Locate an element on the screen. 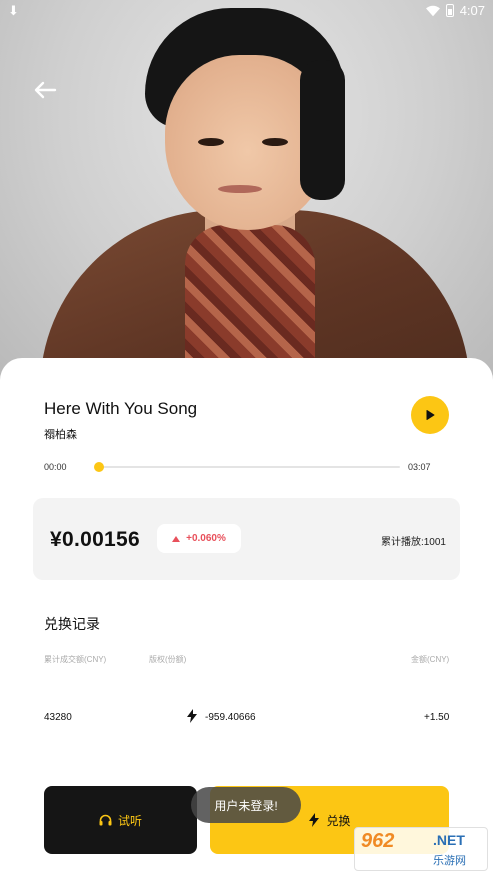 The width and height of the screenshot is (493, 876). listen-button: 试听 is located at coordinates (120, 820).